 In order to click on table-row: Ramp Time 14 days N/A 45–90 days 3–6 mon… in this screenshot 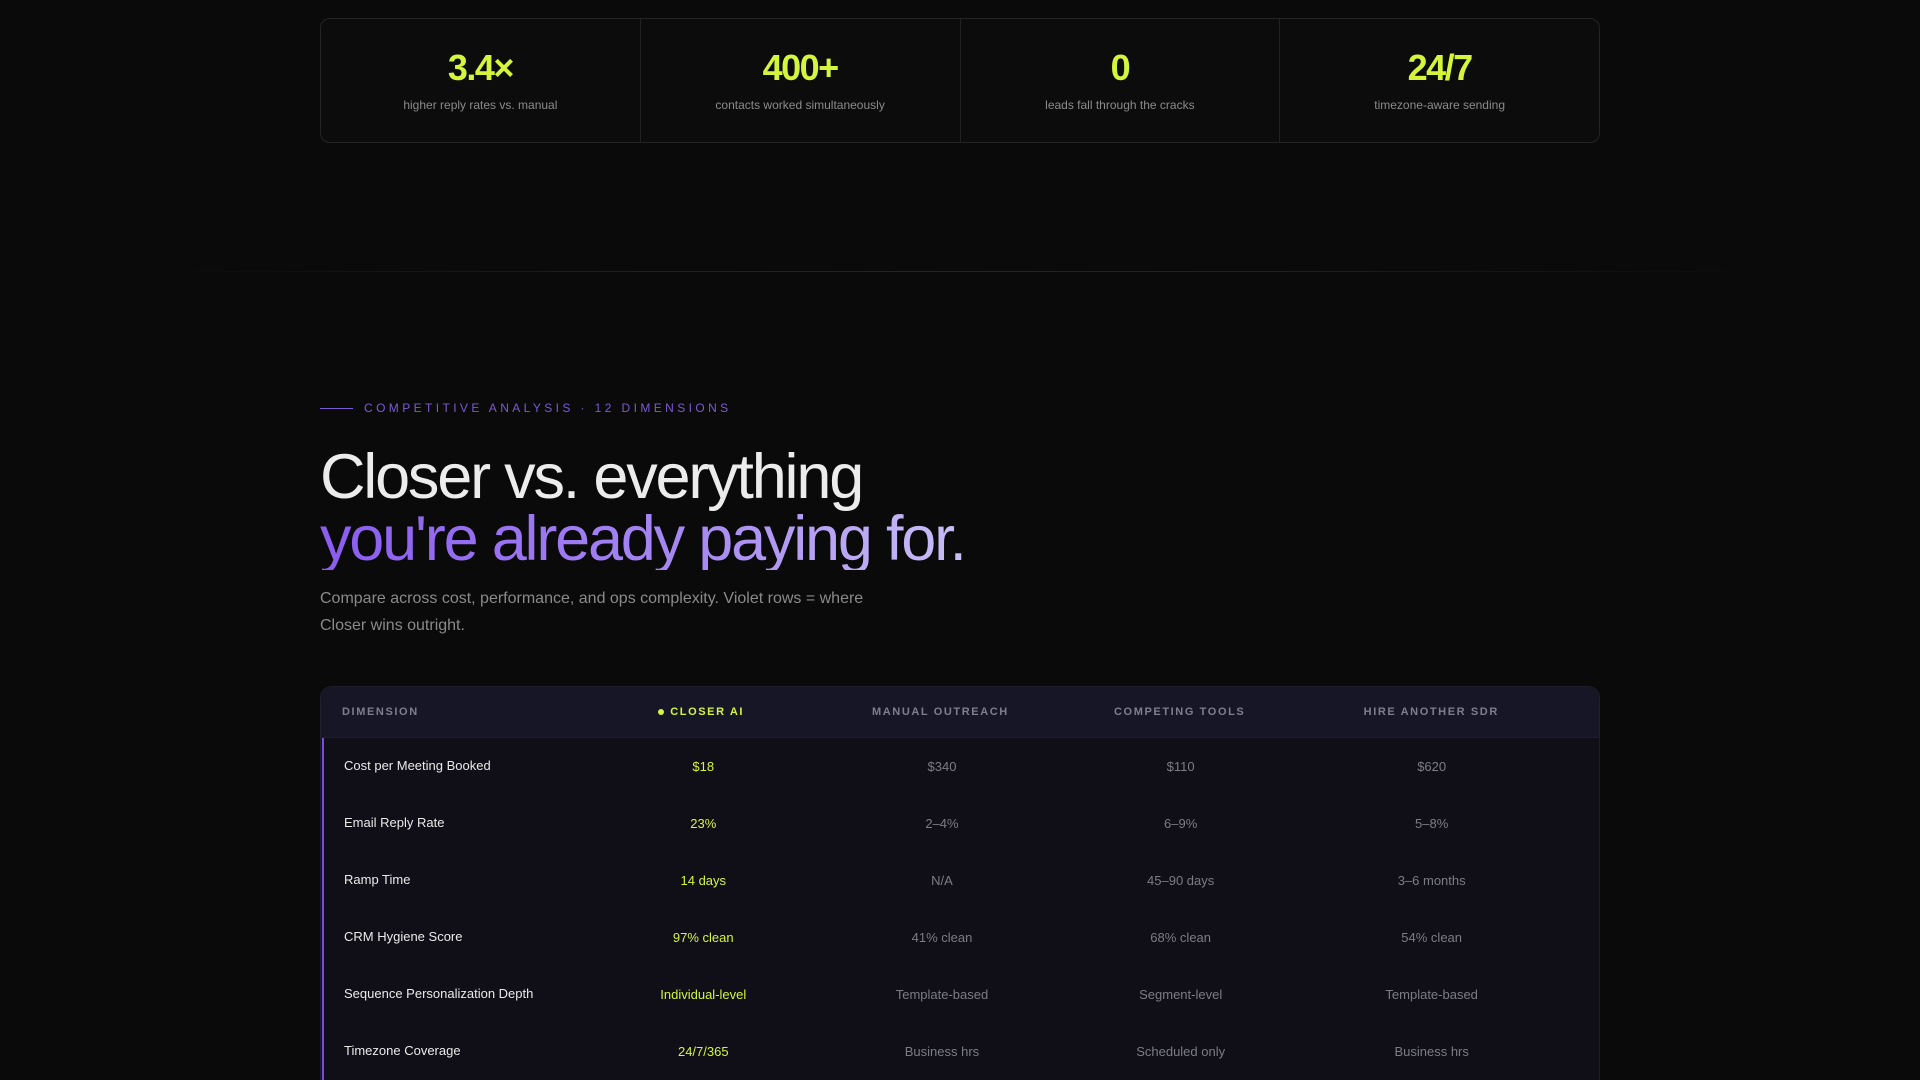, I will do `click(961, 880)`.